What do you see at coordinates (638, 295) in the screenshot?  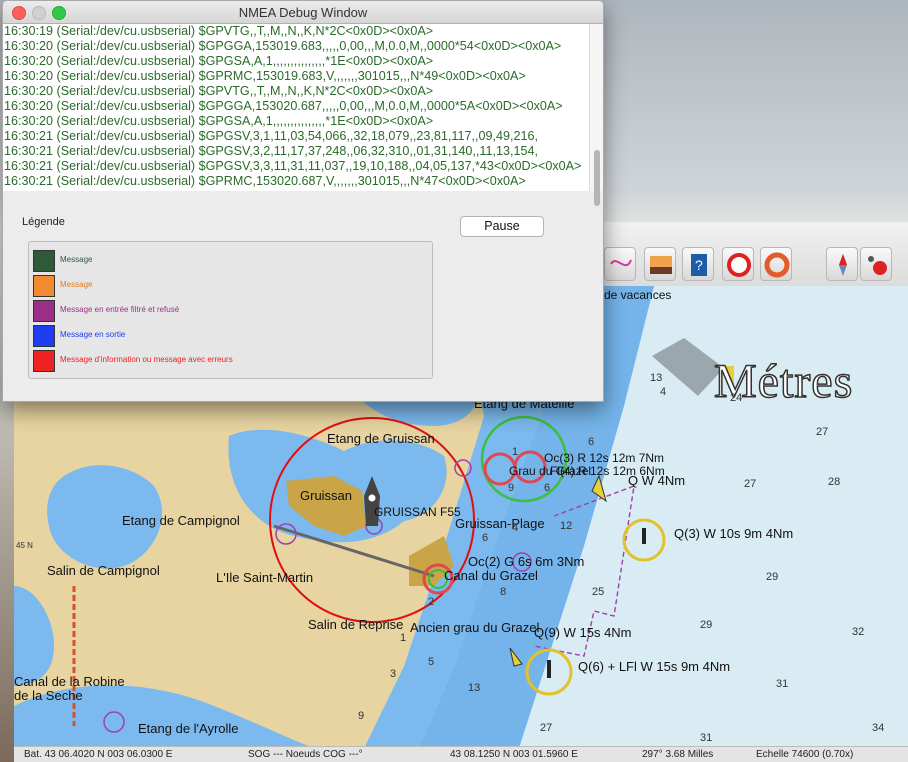 I see `top-label: de vacances` at bounding box center [638, 295].